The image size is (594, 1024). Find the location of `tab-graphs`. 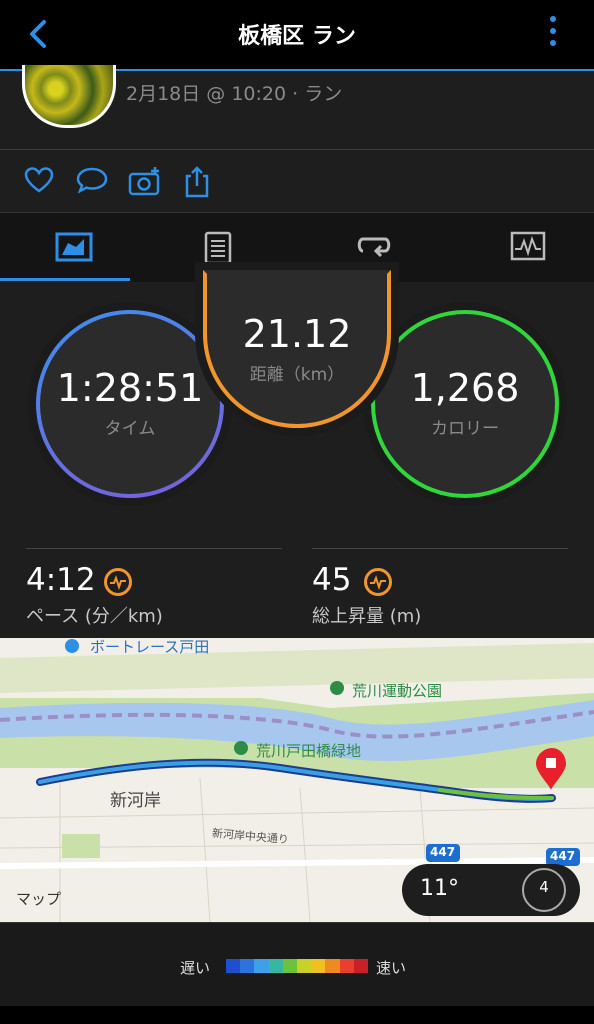

tab-graphs is located at coordinates (524, 247).